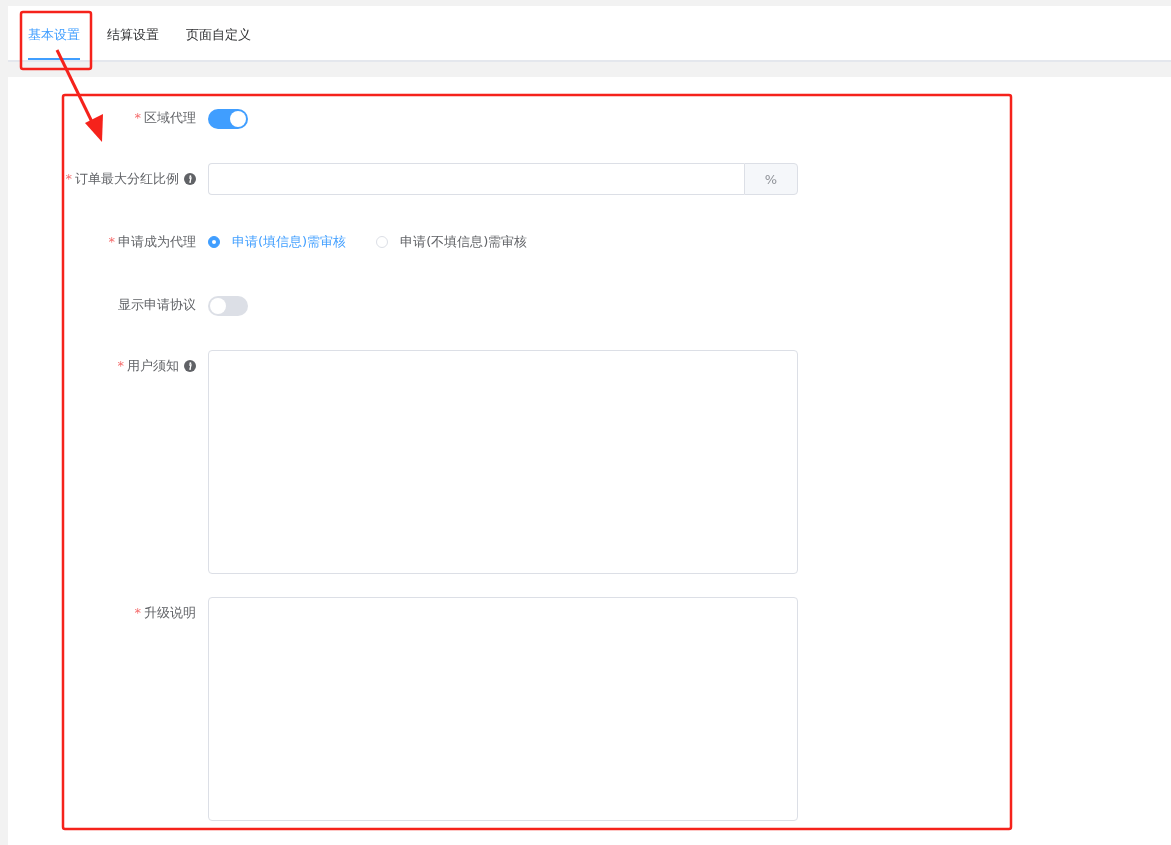  I want to click on radio-label: 申请(不填信息)需审核, so click(464, 242).